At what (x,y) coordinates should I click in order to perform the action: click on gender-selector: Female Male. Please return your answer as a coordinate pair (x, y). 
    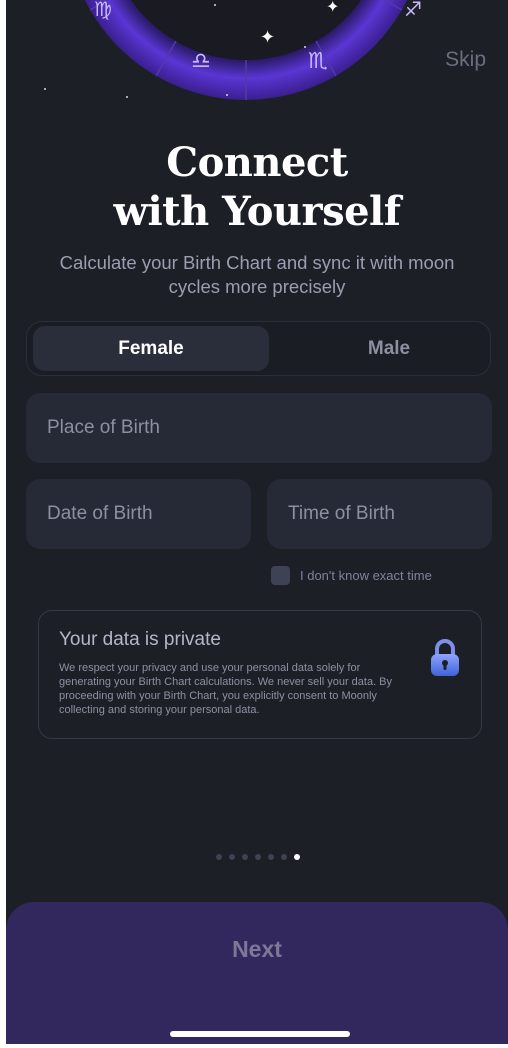
    Looking at the image, I should click on (258, 348).